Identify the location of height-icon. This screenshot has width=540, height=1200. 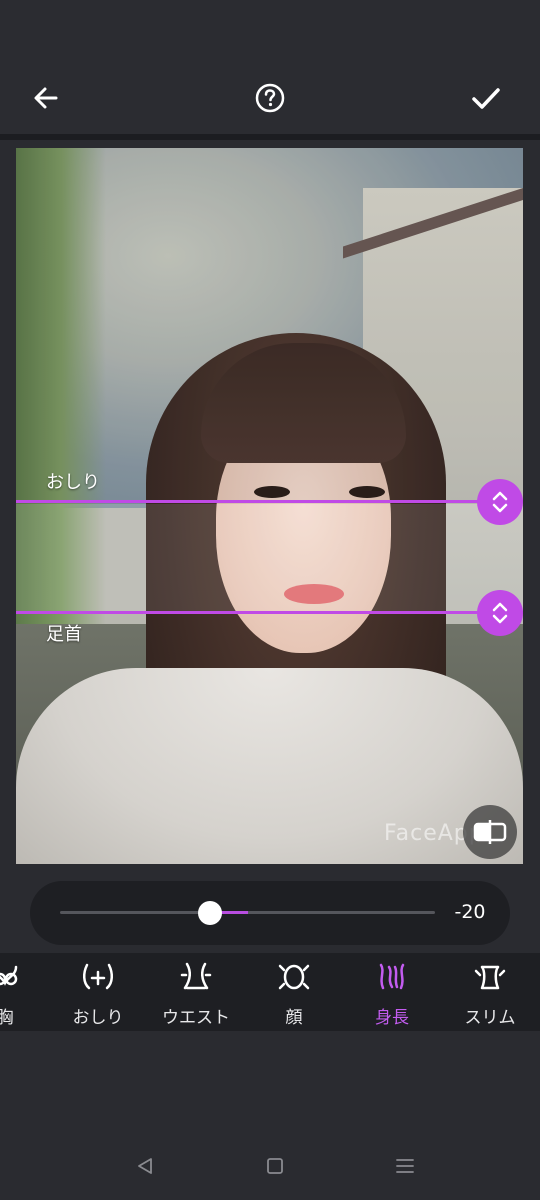
(392, 976).